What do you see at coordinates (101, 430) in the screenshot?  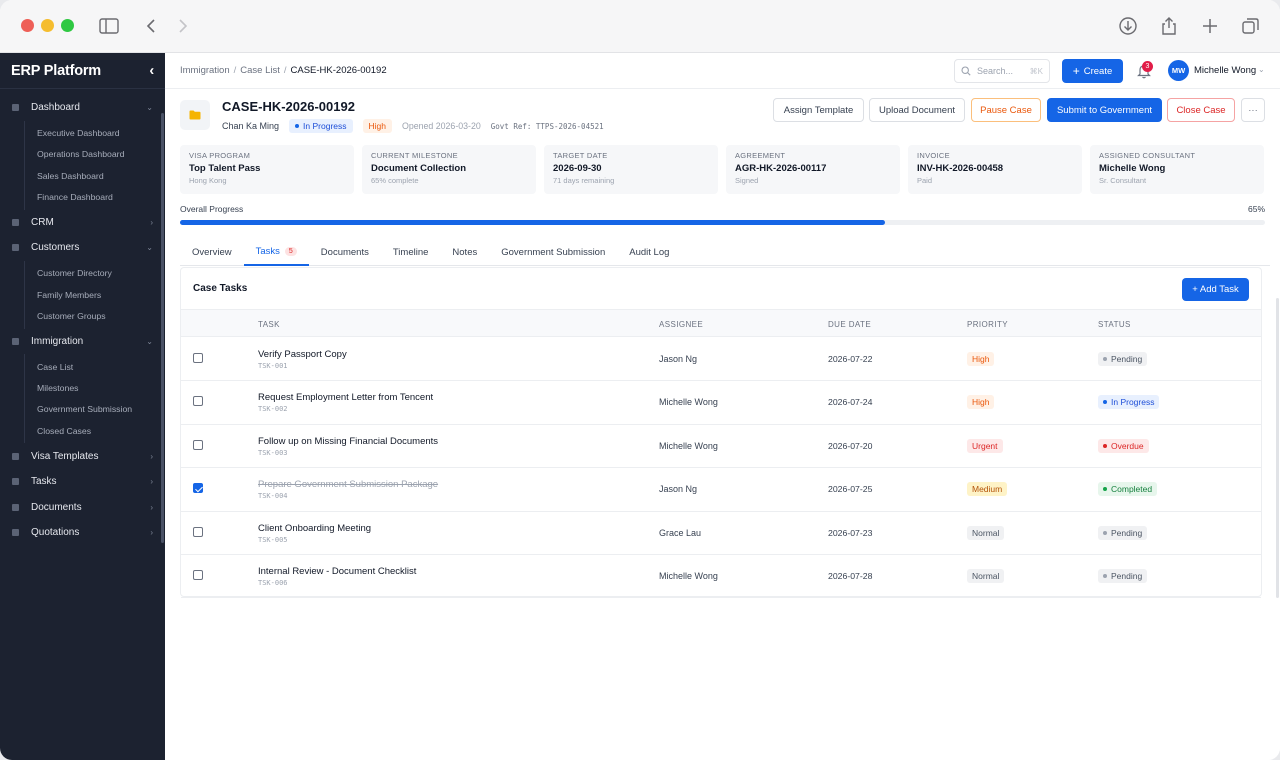 I see `sidebar-subitem-closed-cases: Closed Cases` at bounding box center [101, 430].